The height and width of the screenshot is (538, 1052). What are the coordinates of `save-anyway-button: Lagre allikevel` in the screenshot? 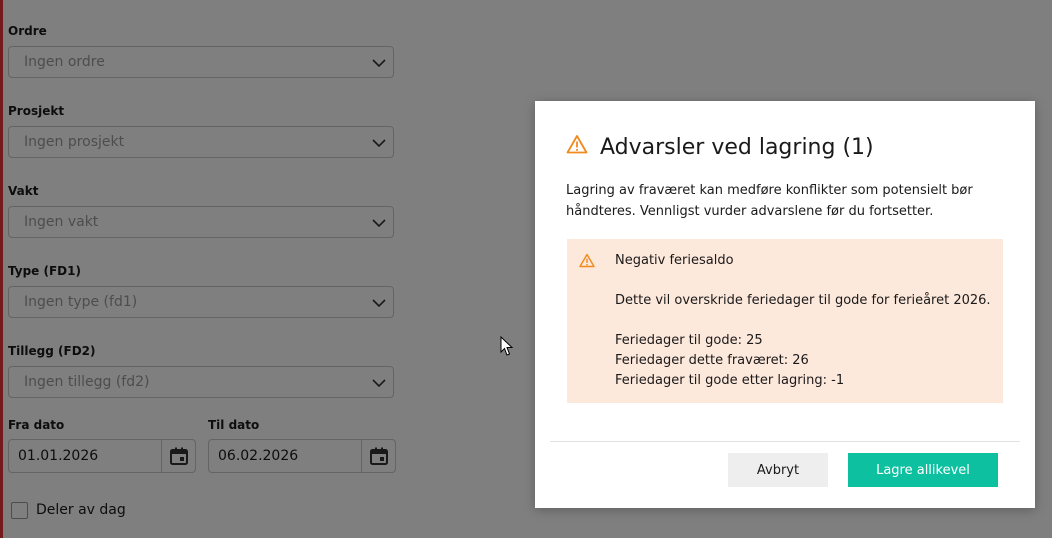 It's located at (923, 470).